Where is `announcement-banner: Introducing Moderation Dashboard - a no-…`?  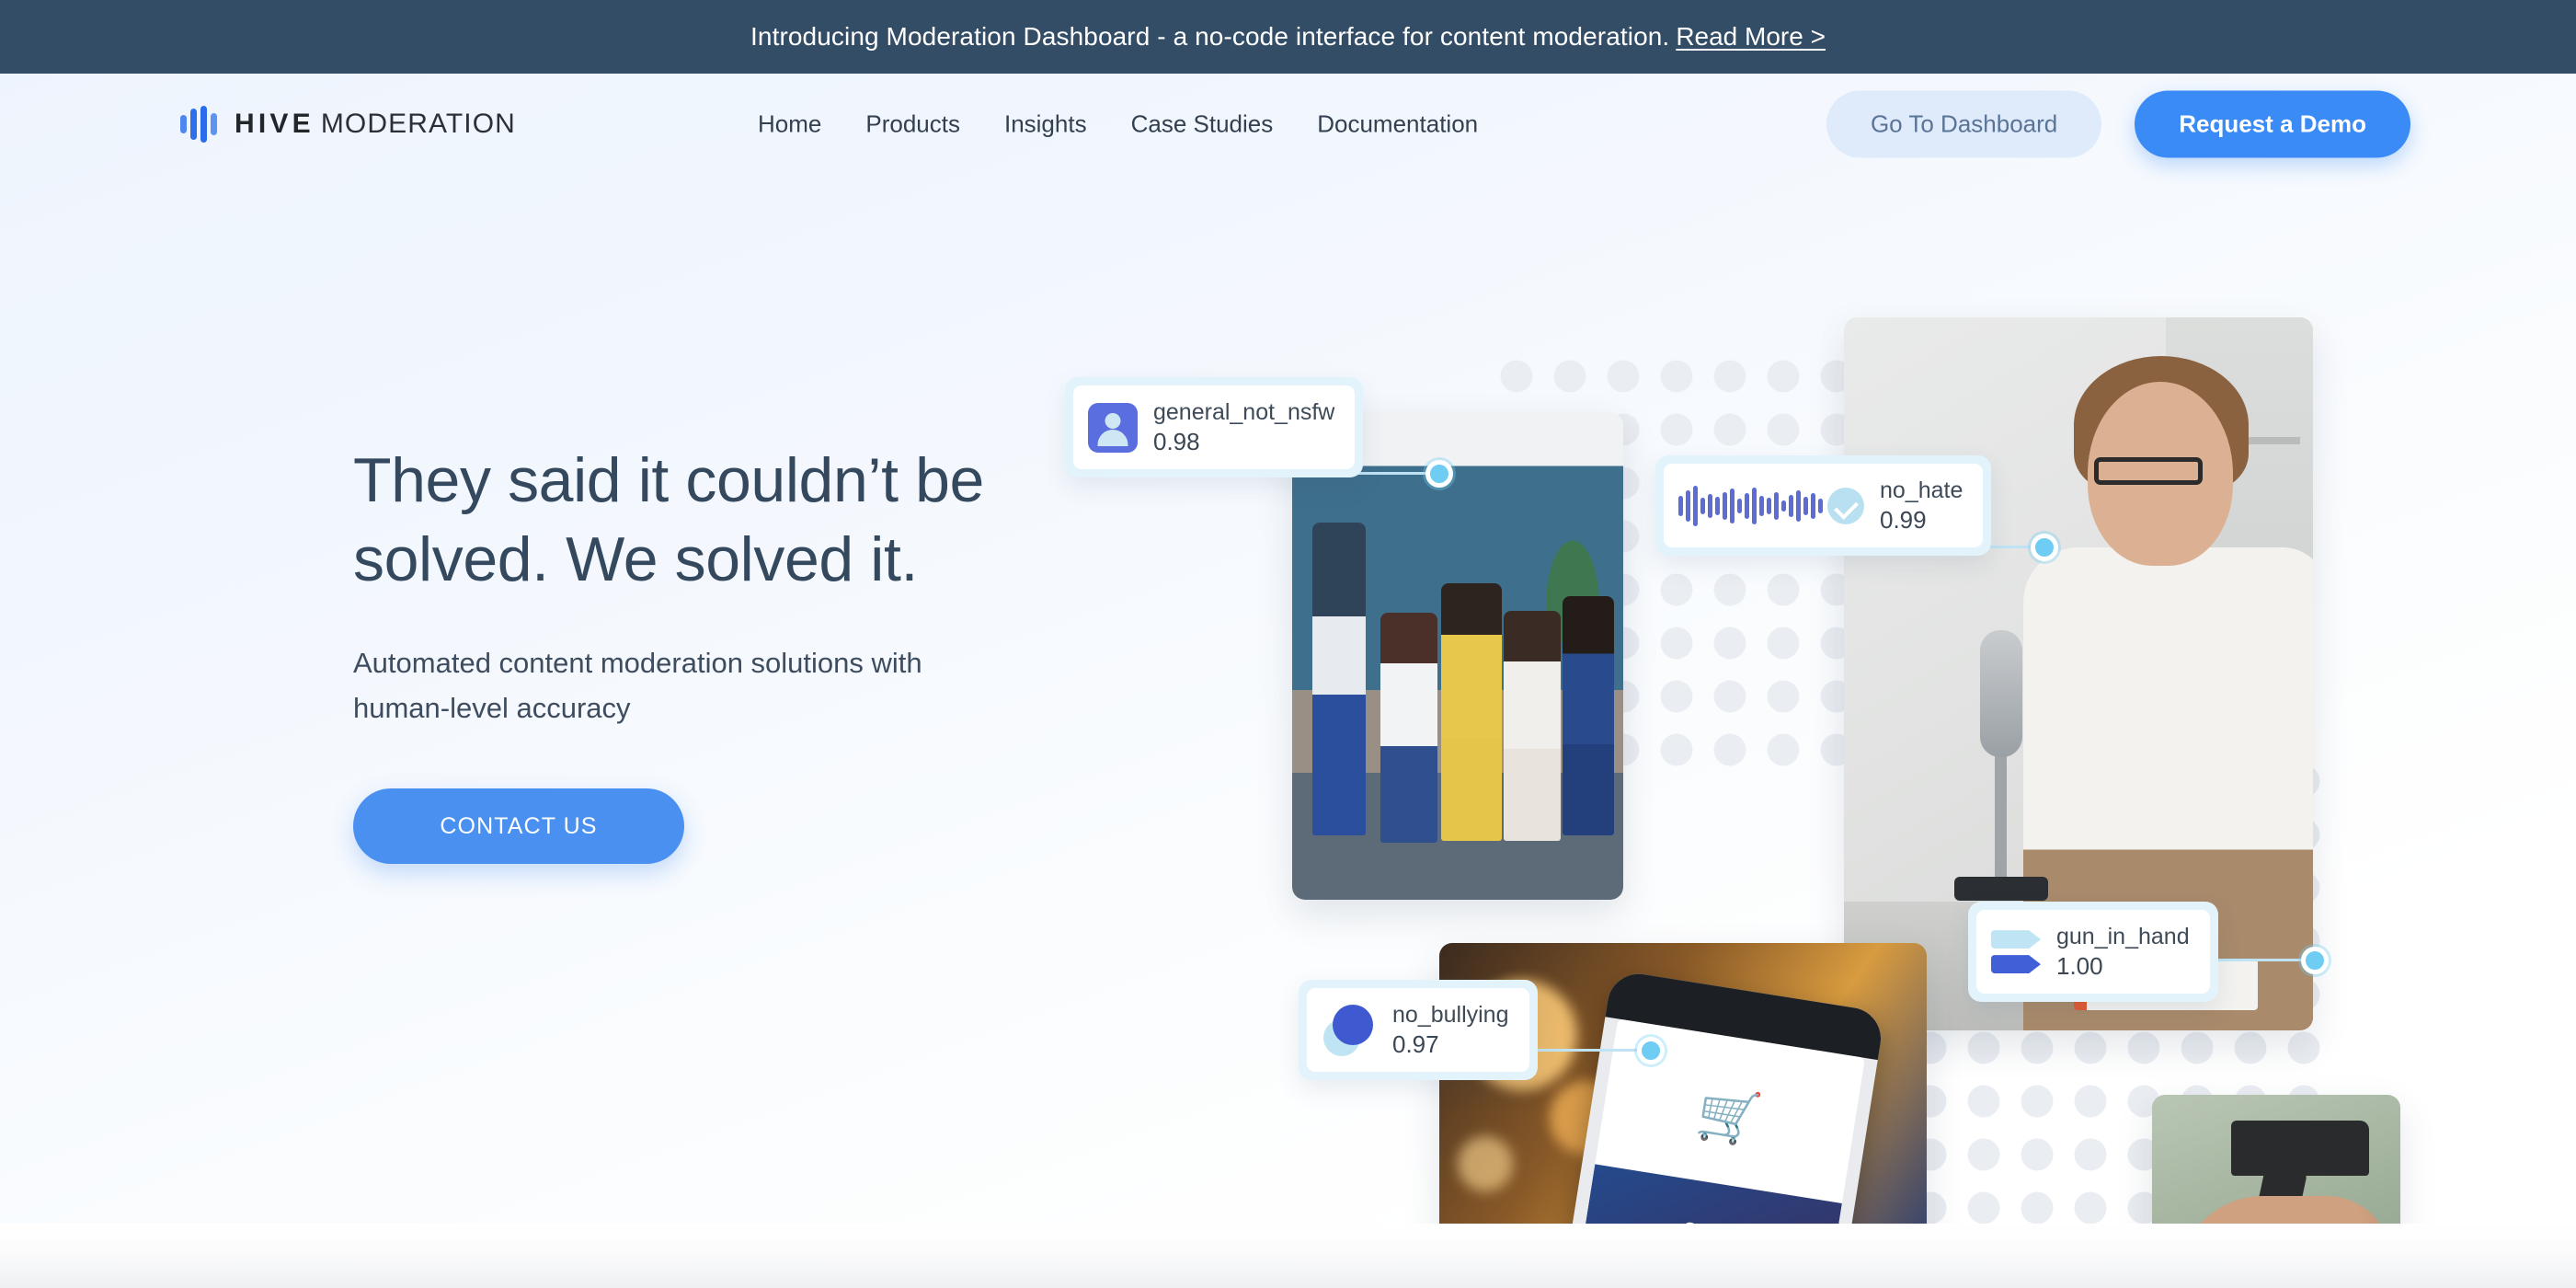 announcement-banner: Introducing Moderation Dashboard - a no-… is located at coordinates (1288, 37).